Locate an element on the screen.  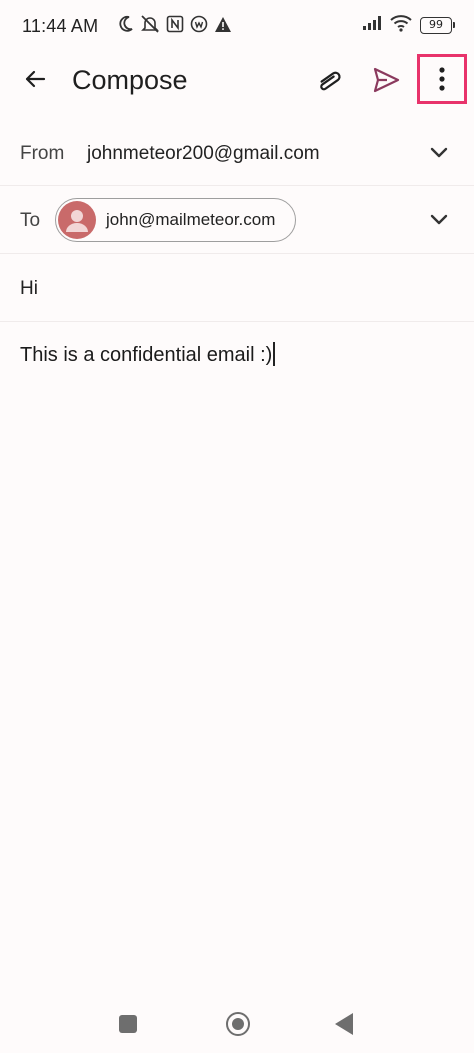
send-icon is located at coordinates (386, 80).